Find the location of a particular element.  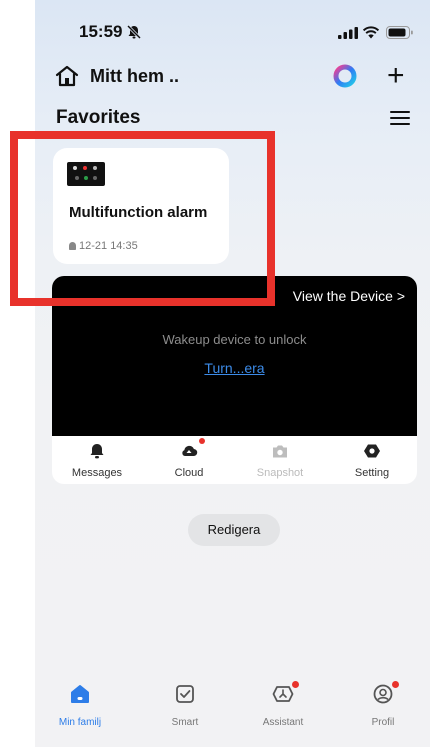

action-label: Messages is located at coordinates (97, 473).